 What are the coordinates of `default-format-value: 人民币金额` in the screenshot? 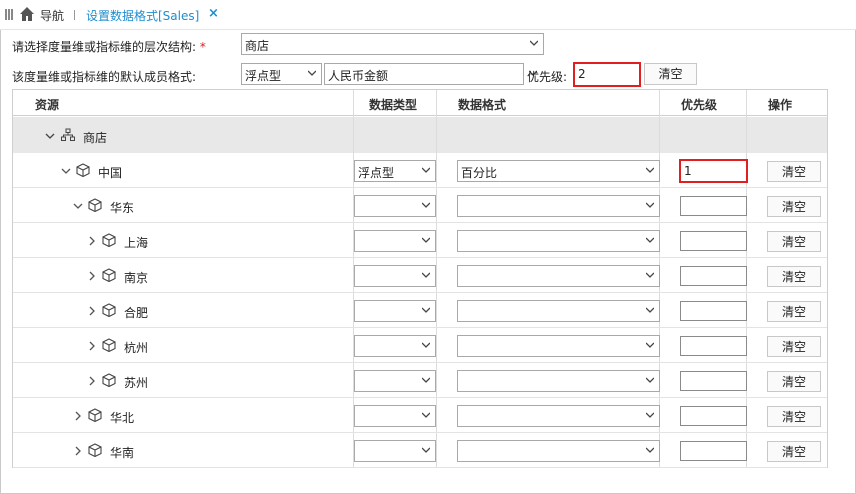 It's located at (358, 76).